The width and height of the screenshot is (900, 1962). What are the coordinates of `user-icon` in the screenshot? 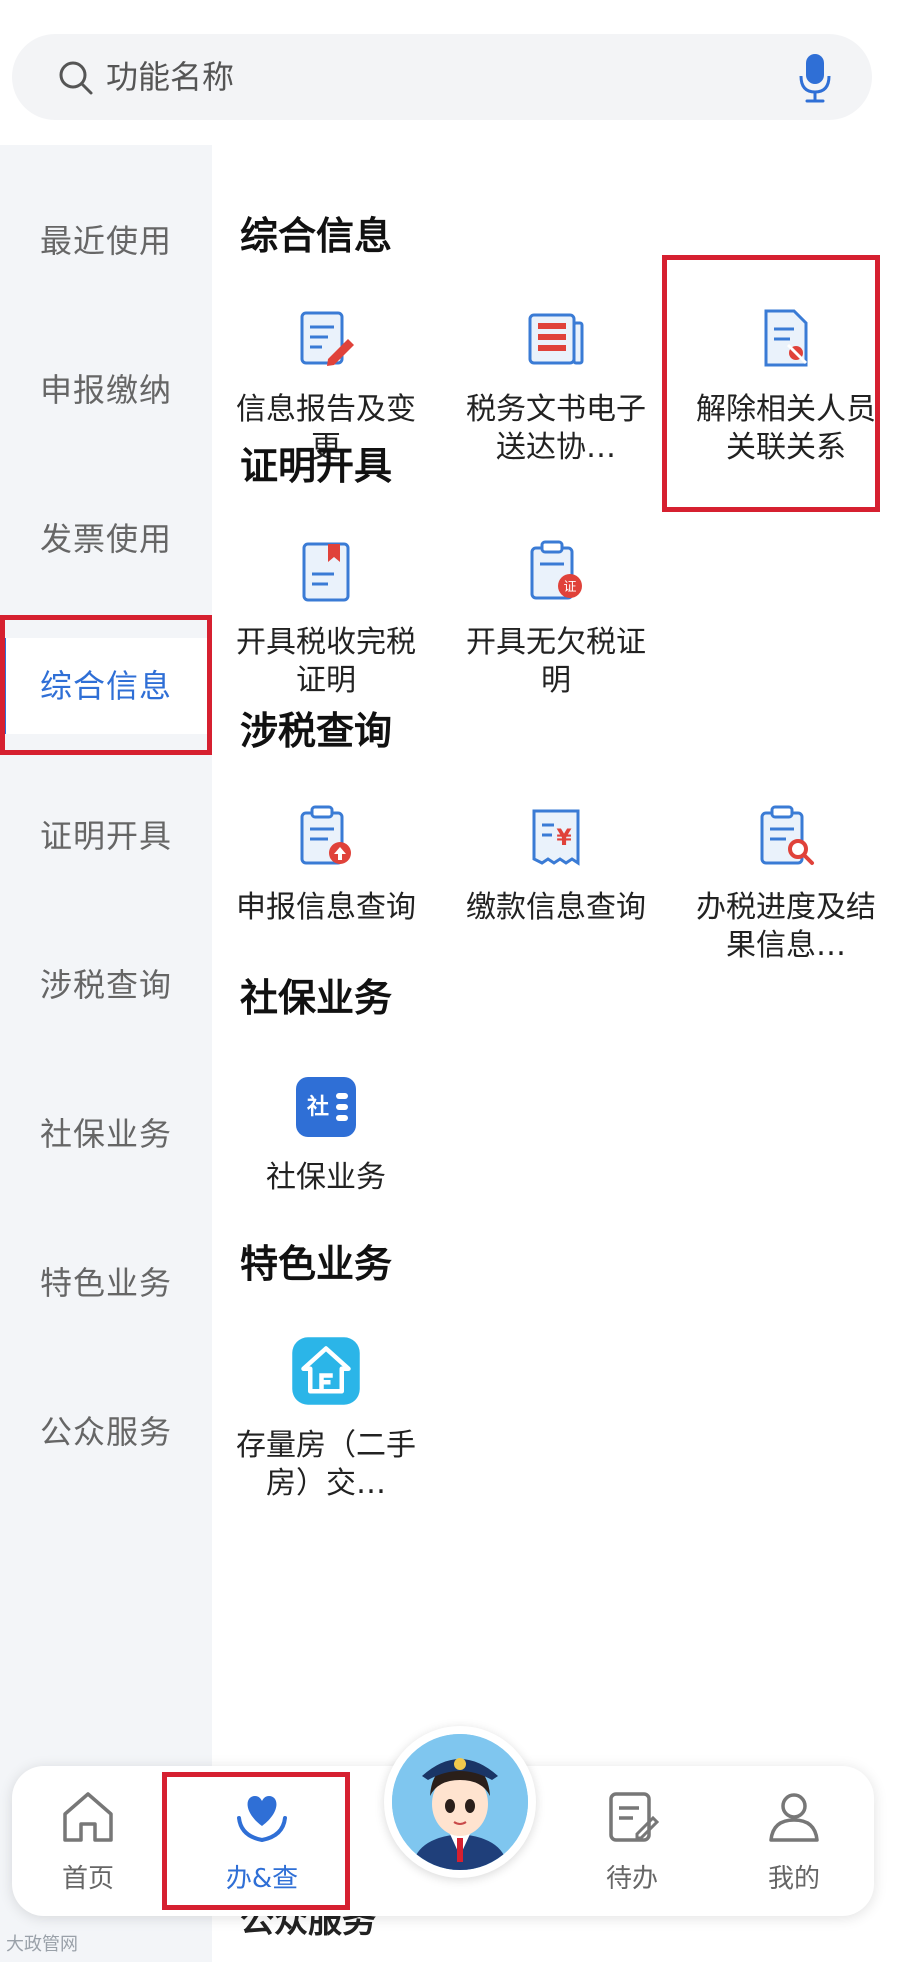 It's located at (794, 1817).